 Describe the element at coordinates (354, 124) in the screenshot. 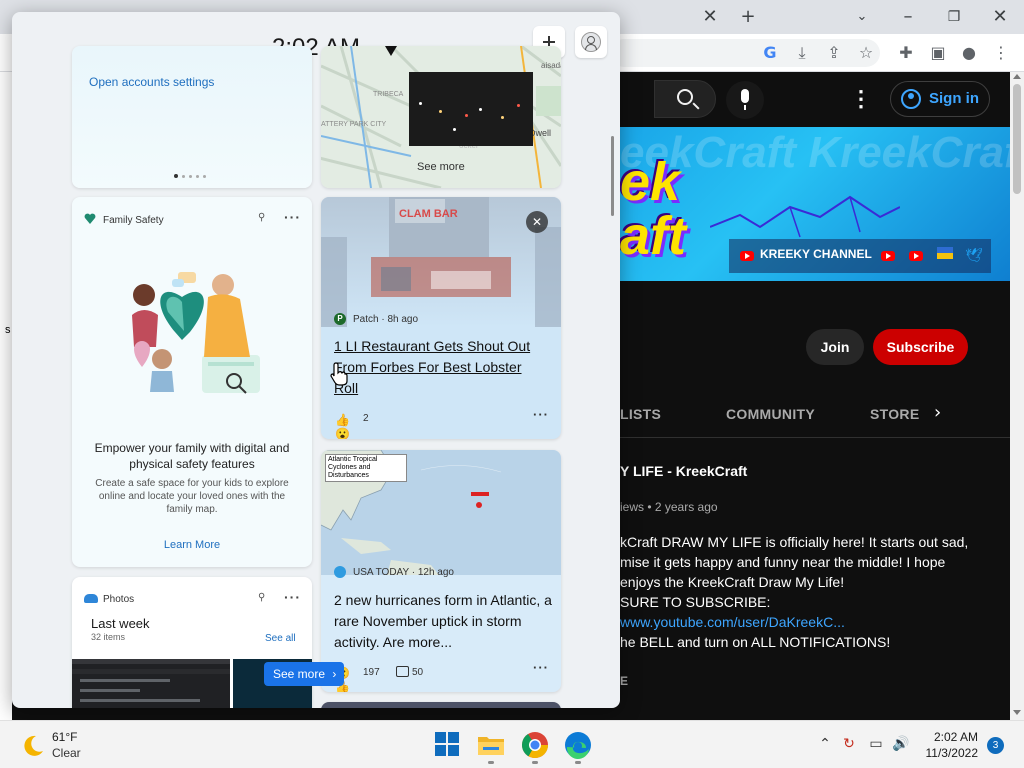

I see `map-label: ATTERY PARK CITY` at that location.